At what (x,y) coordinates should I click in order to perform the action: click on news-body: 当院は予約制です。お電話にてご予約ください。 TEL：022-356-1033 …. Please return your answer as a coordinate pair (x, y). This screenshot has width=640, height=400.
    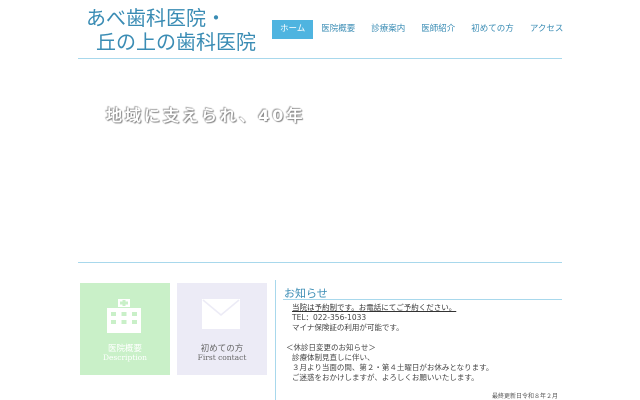
    Looking at the image, I should click on (389, 343).